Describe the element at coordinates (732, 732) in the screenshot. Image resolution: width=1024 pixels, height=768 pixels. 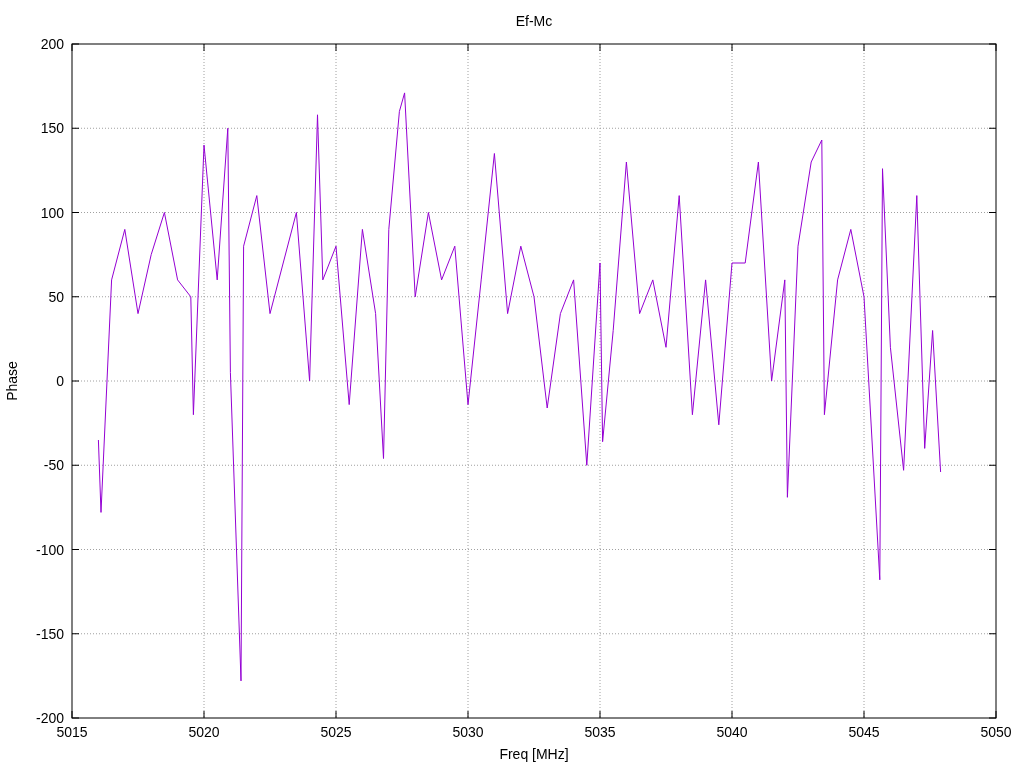
I see `x-tick-label: 5040` at that location.